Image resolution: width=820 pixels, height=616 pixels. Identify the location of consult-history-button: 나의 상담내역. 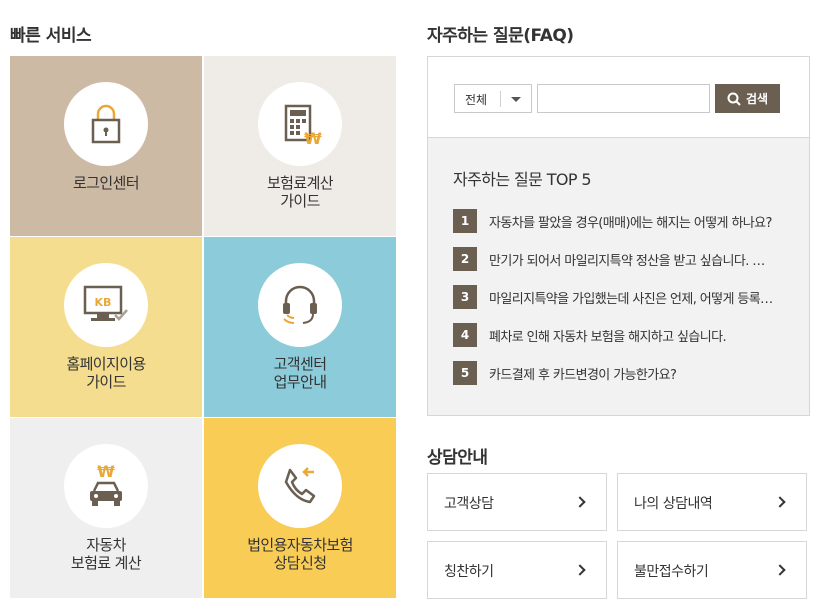
(712, 502).